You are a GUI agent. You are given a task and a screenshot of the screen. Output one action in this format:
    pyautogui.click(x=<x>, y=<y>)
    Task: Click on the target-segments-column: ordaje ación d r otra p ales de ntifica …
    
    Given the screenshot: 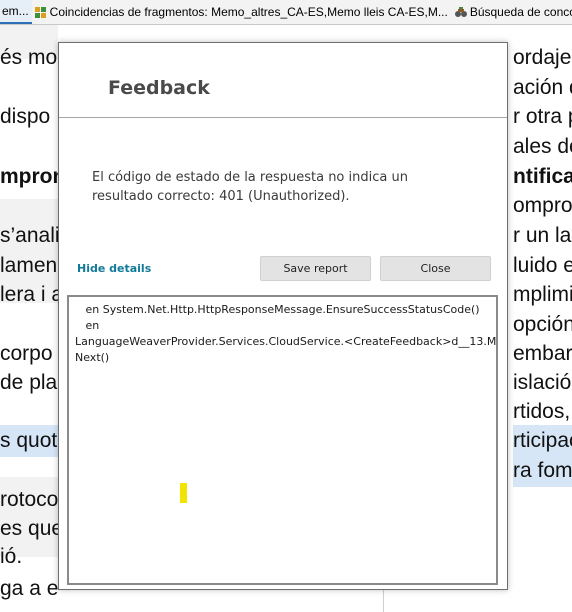 What is the action you would take?
    pyautogui.click(x=540, y=318)
    